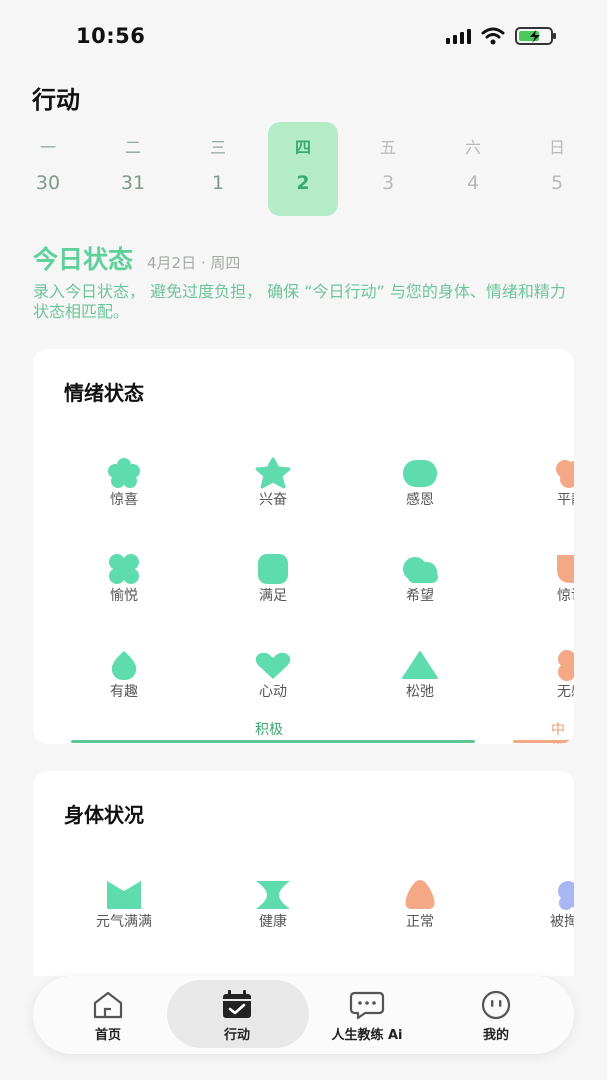 This screenshot has height=1080, width=607. I want to click on body-item-normal: 正常, so click(420, 905).